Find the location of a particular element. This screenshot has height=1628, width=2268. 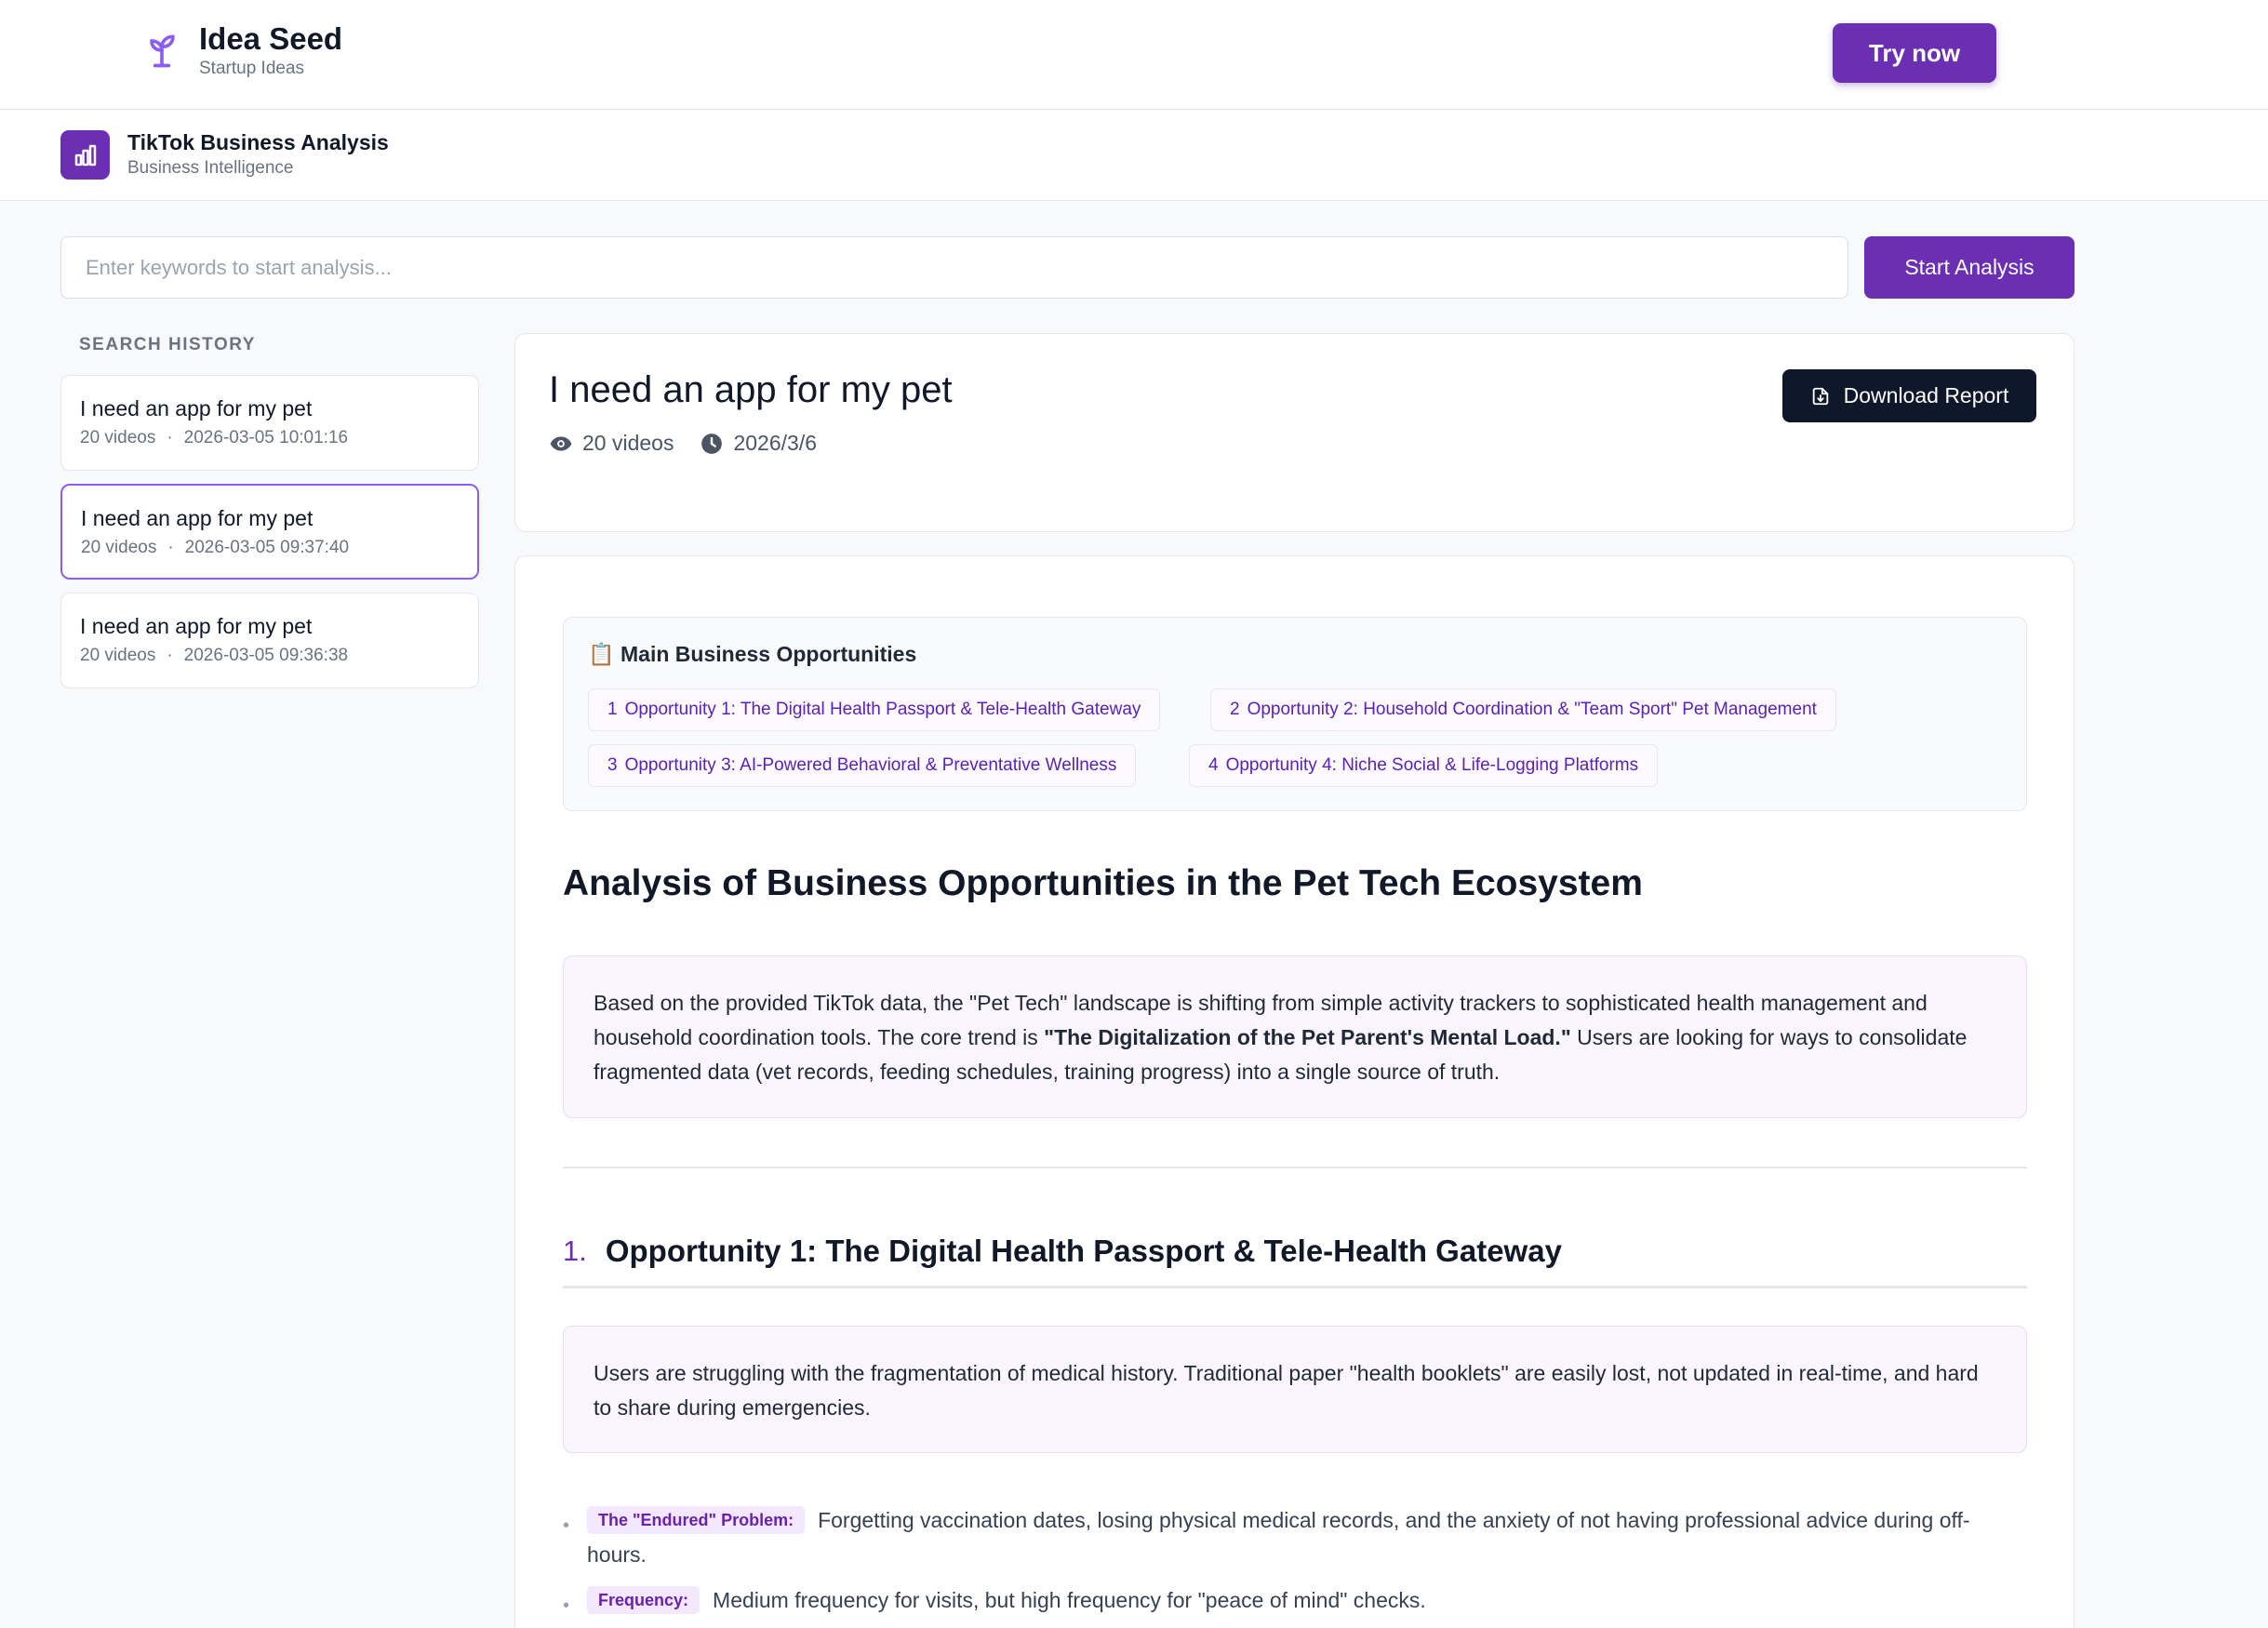

divider is located at coordinates (1295, 1167).